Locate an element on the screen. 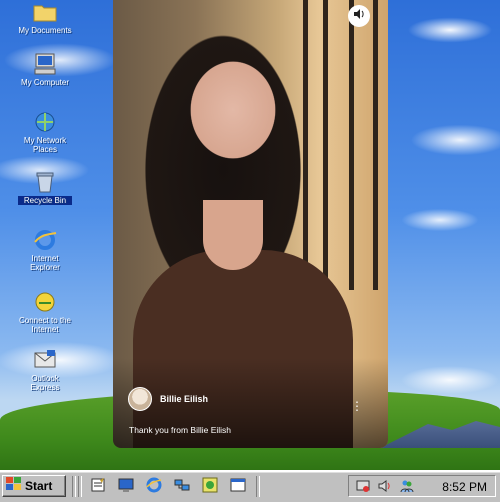 The height and width of the screenshot is (502, 500). quick-launch-window is located at coordinates (238, 487).